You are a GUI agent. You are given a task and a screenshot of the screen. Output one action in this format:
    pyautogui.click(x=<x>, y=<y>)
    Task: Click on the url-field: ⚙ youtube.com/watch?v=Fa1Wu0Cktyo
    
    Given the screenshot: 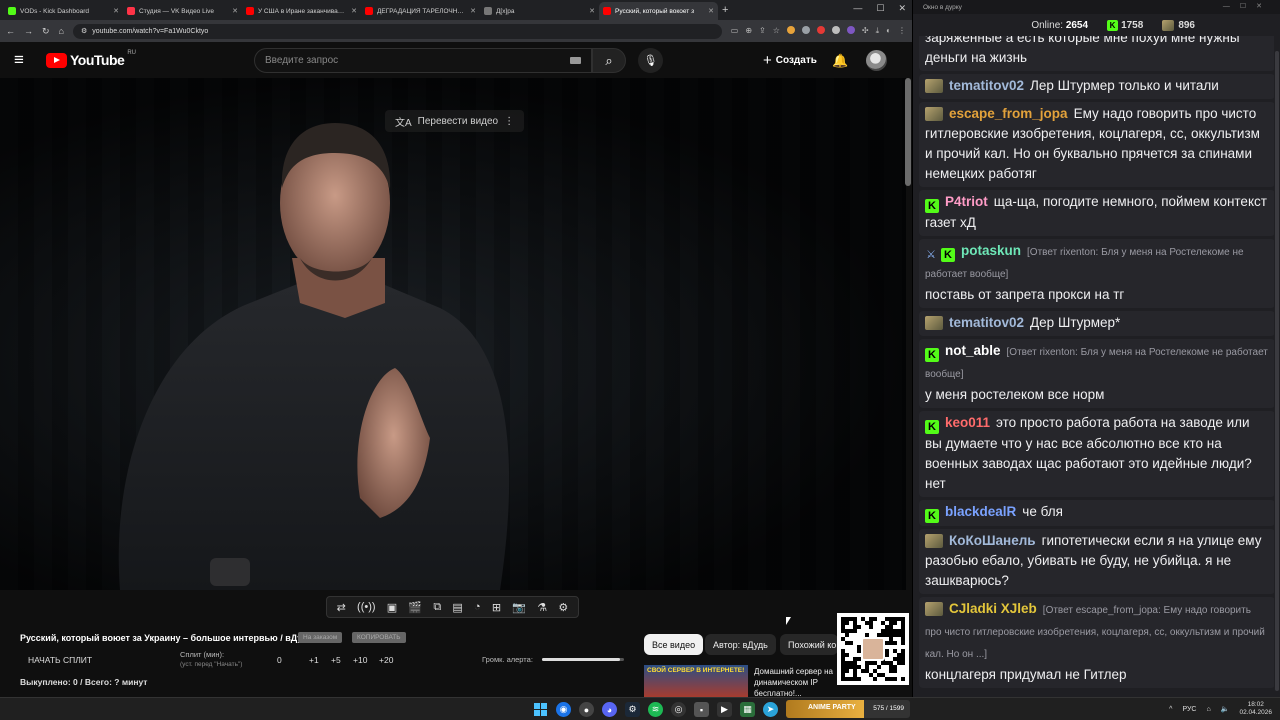 What is the action you would take?
    pyautogui.click(x=397, y=31)
    